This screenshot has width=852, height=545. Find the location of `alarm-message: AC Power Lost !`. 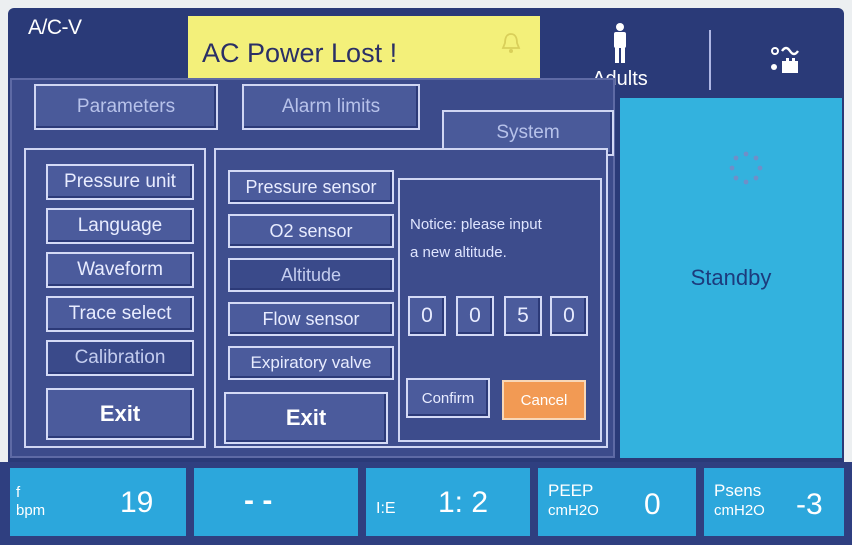

alarm-message: AC Power Lost ! is located at coordinates (364, 51).